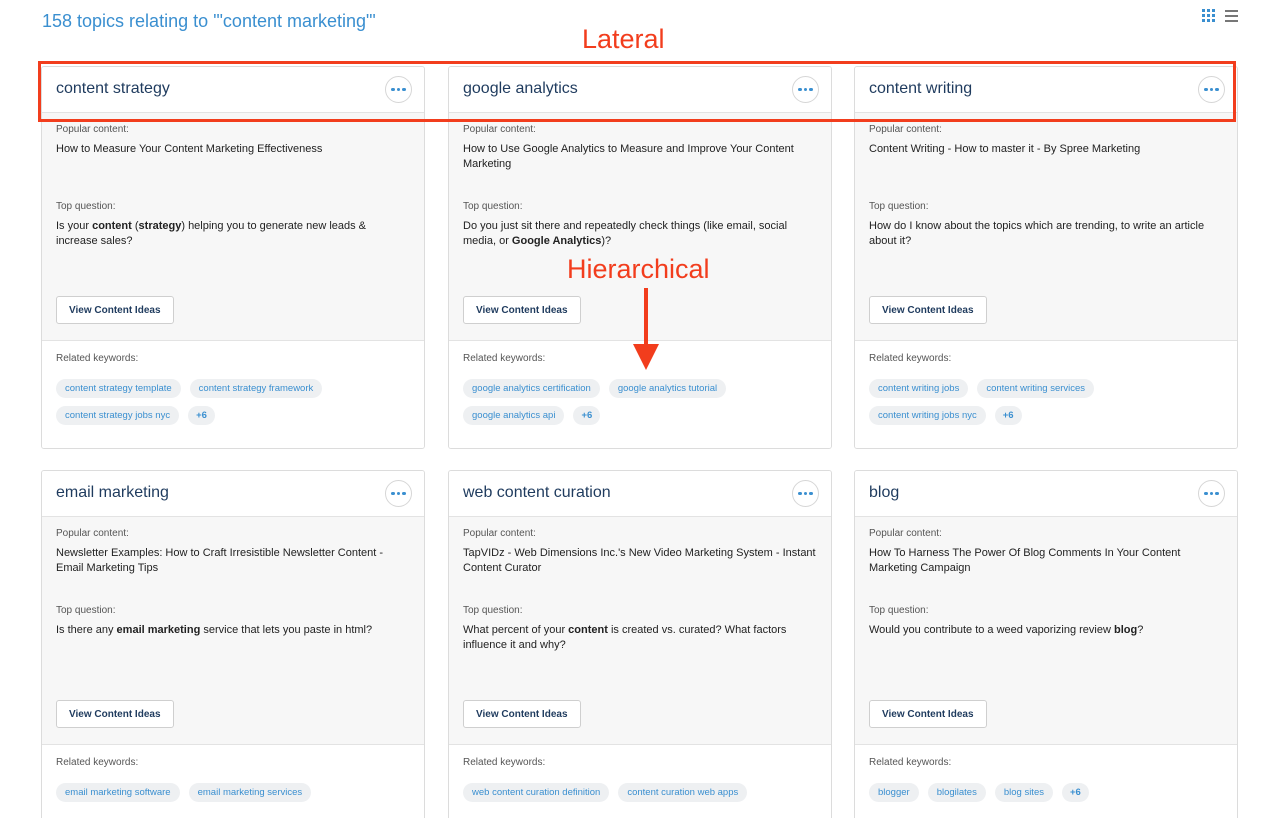 Image resolution: width=1276 pixels, height=818 pixels. What do you see at coordinates (640, 90) in the screenshot?
I see `card-header: google analytics` at bounding box center [640, 90].